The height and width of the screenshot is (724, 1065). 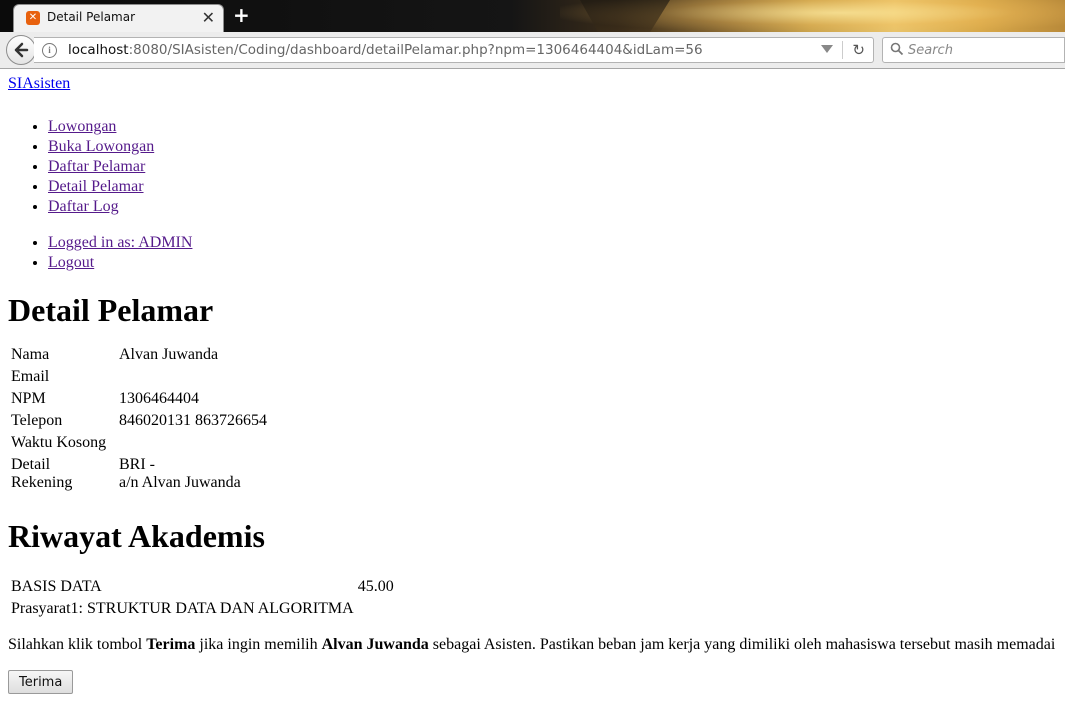 I want to click on row-label: Nama, so click(x=30, y=354).